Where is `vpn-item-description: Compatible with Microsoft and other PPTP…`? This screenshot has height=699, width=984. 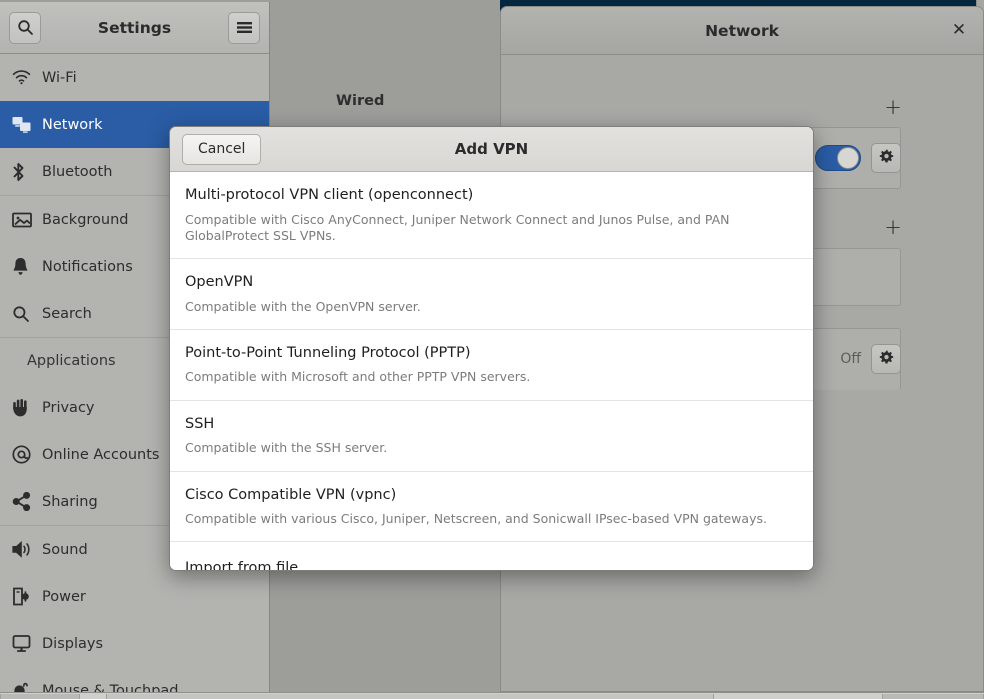
vpn-item-description: Compatible with Microsoft and other PPTP… is located at coordinates (358, 377).